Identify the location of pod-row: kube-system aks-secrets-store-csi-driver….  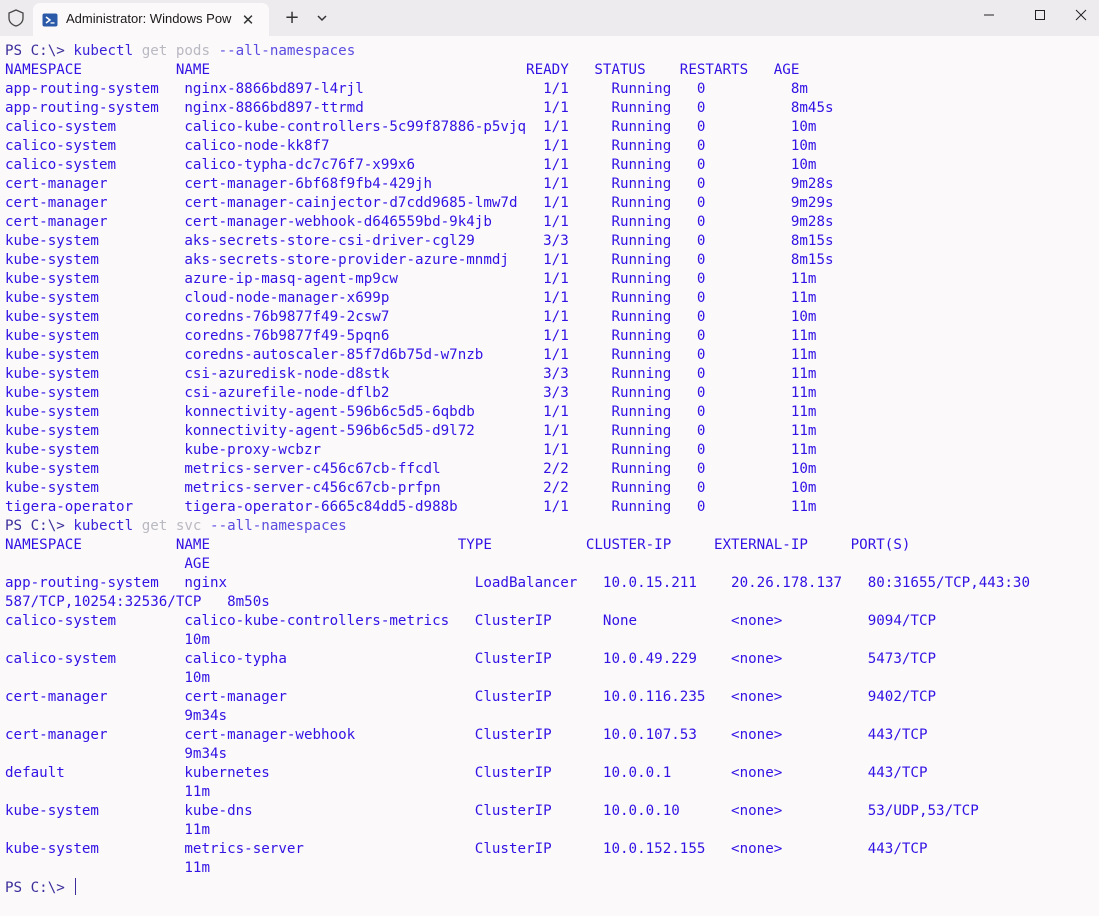
(419, 241).